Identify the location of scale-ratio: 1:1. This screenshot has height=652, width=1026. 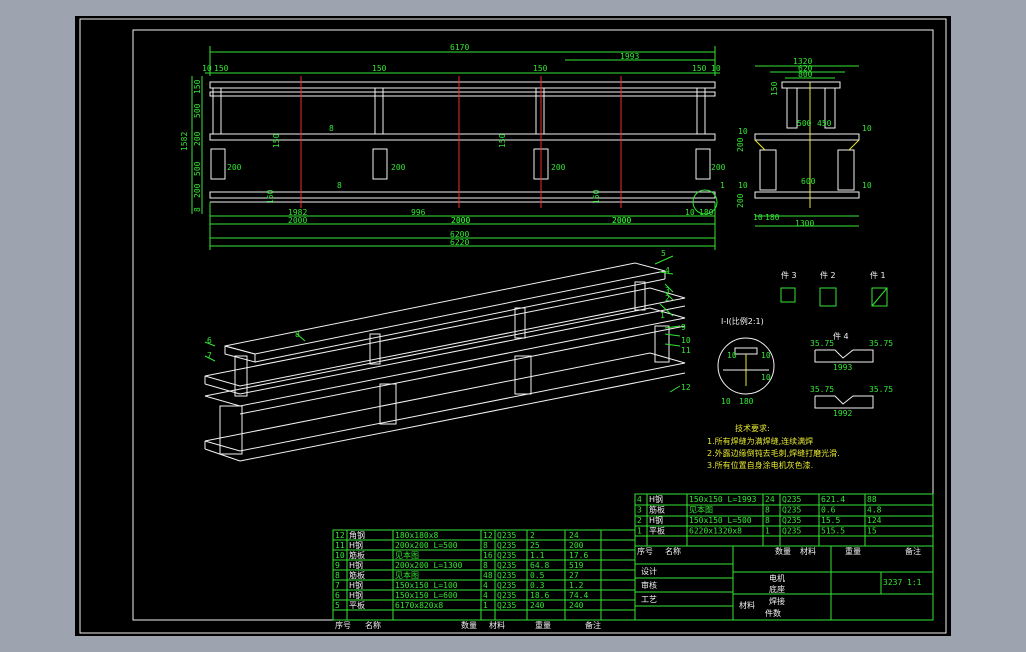
(914, 582).